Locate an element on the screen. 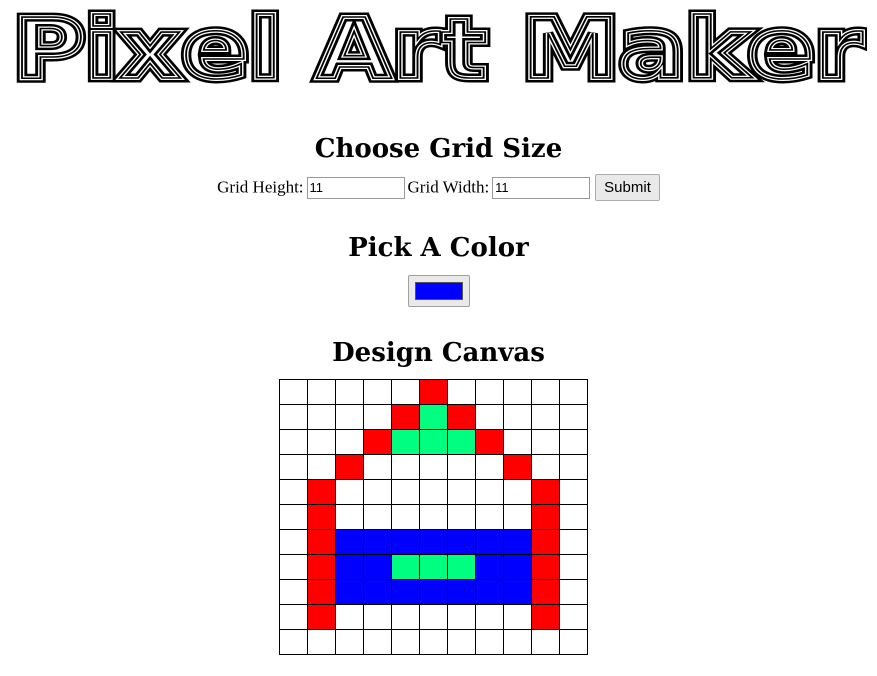 The height and width of the screenshot is (676, 877). pixel-canvas is located at coordinates (433, 517).